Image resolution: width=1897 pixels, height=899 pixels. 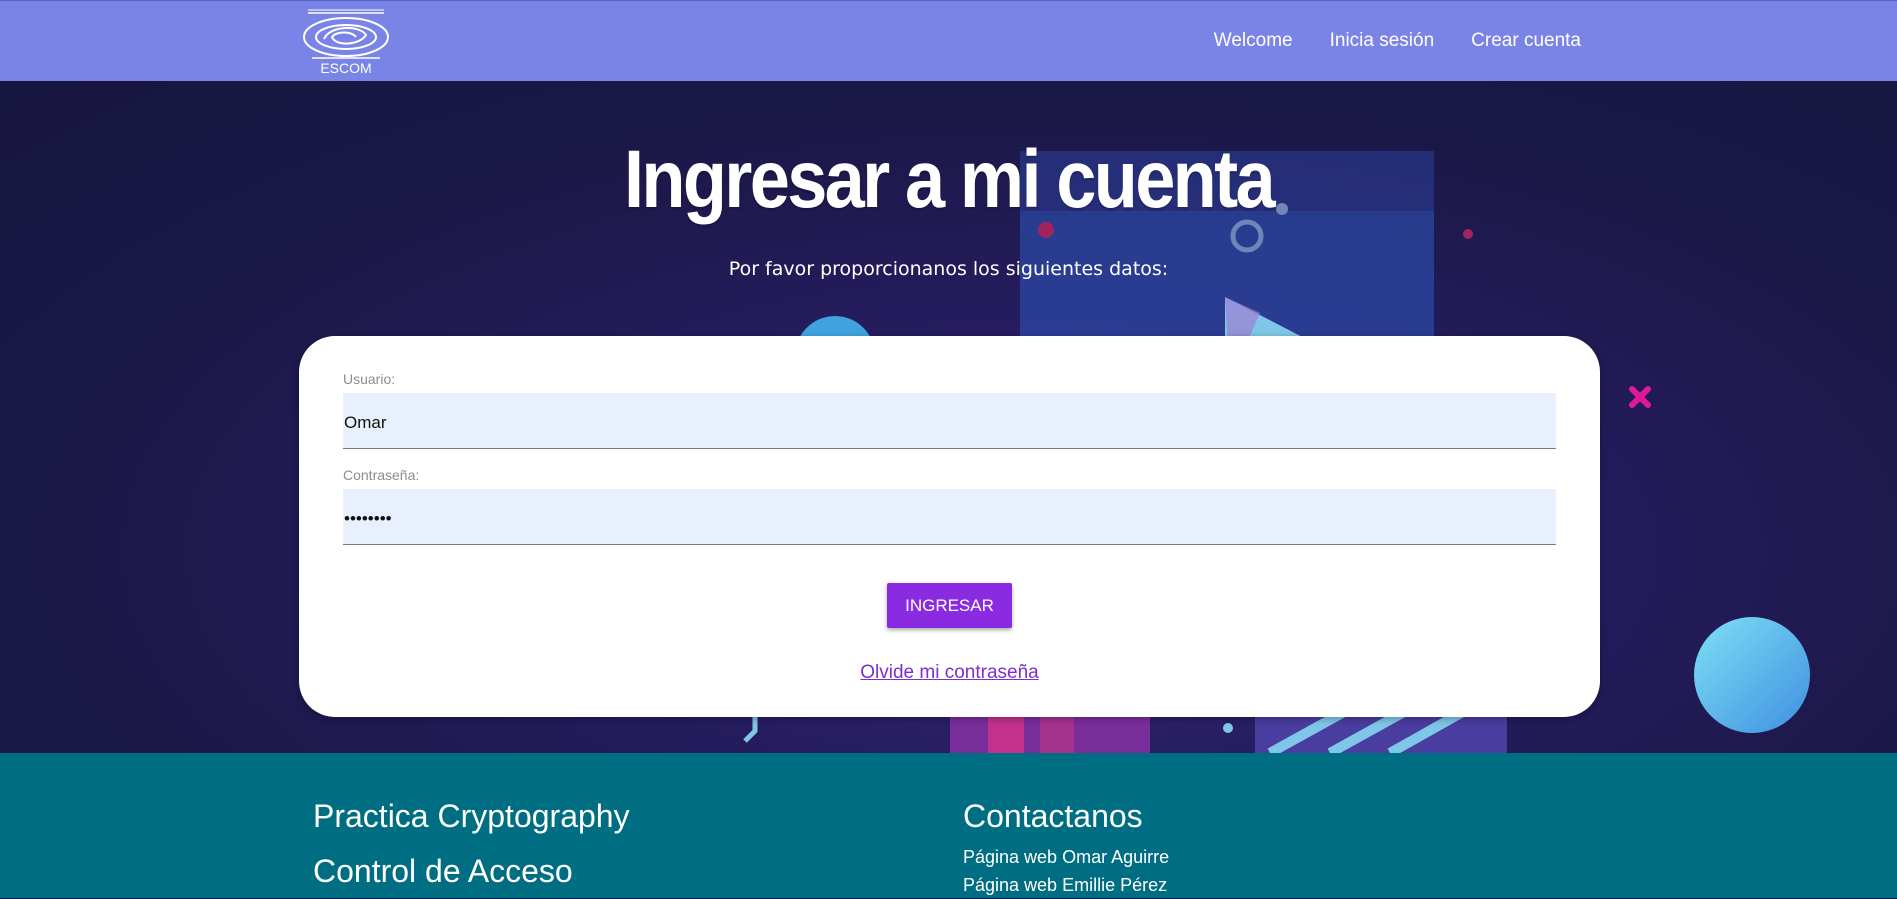 I want to click on svg-text: ESCOM, so click(x=345, y=68).